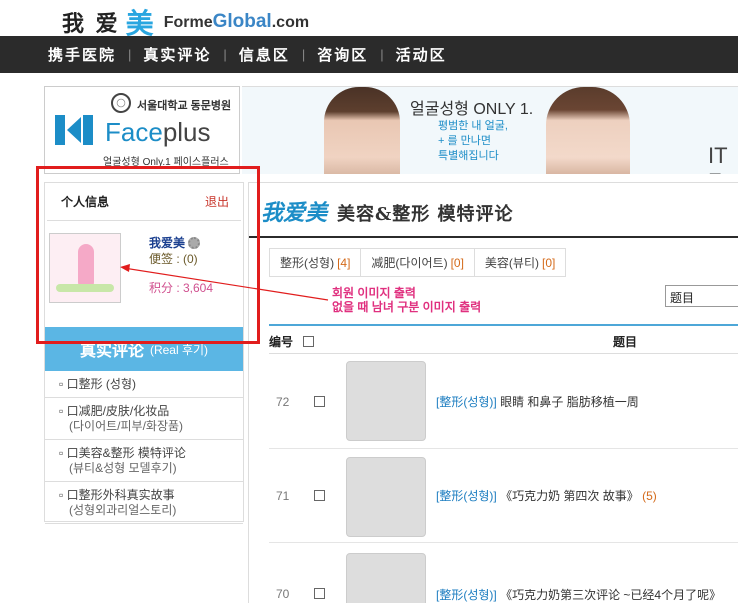  Describe the element at coordinates (374, 293) in the screenshot. I see `annotation-line: 회원 이미지 출력` at that location.